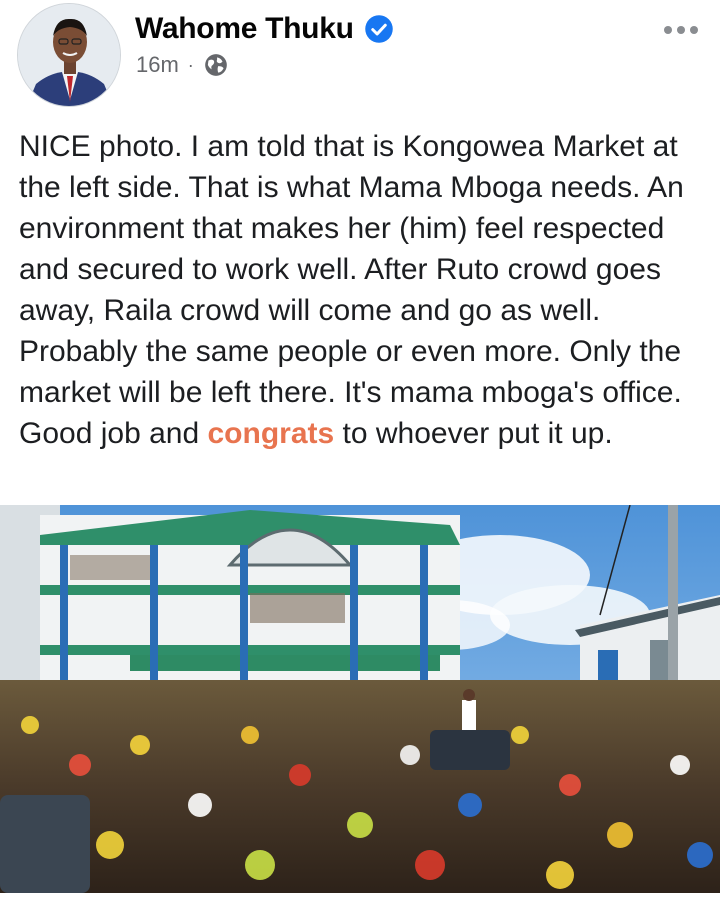  Describe the element at coordinates (473, 433) in the screenshot. I see `post-text-after: to whoever put it up.` at that location.